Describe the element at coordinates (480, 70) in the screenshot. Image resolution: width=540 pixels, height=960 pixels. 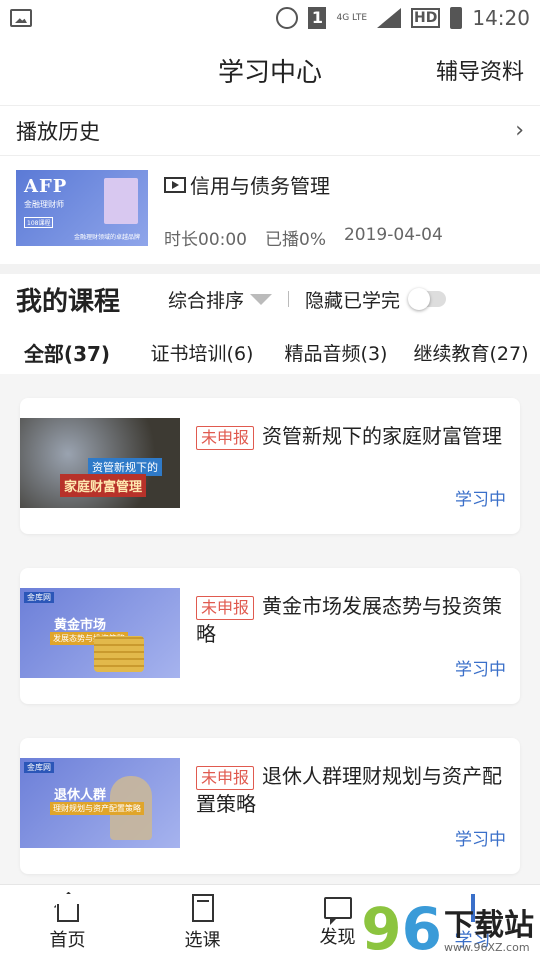
I see `study-materials-link: 辅导资料` at that location.